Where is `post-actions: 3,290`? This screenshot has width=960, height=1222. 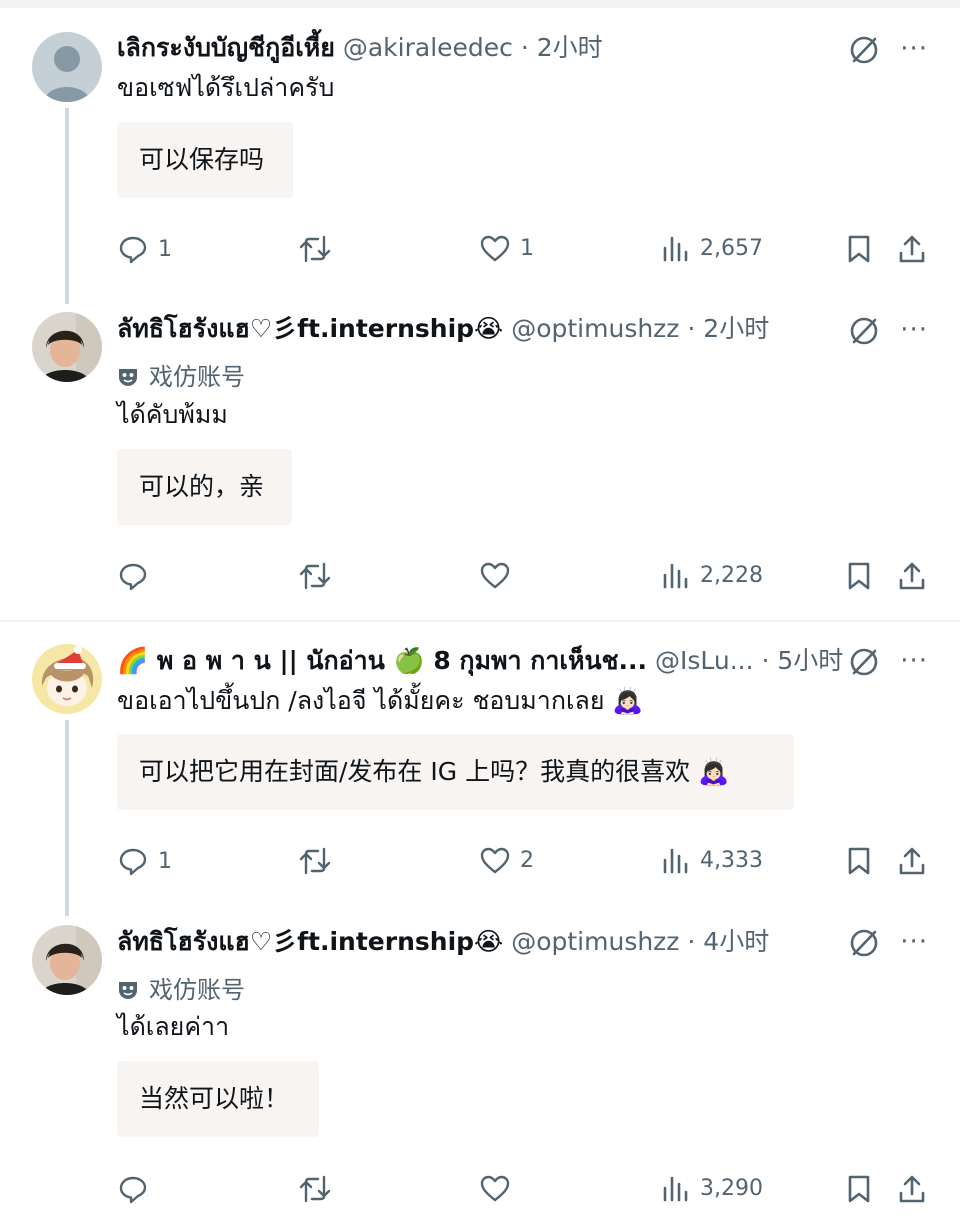
post-actions: 3,290 is located at coordinates (480, 1194).